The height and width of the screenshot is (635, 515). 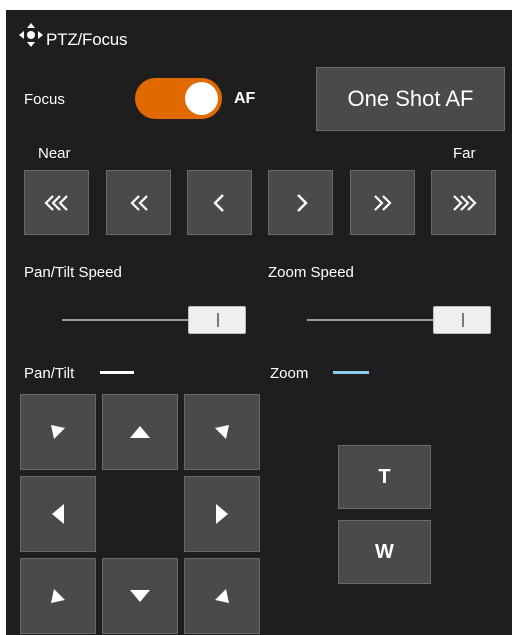 What do you see at coordinates (384, 552) in the screenshot?
I see `zoom-wide-button: W` at bounding box center [384, 552].